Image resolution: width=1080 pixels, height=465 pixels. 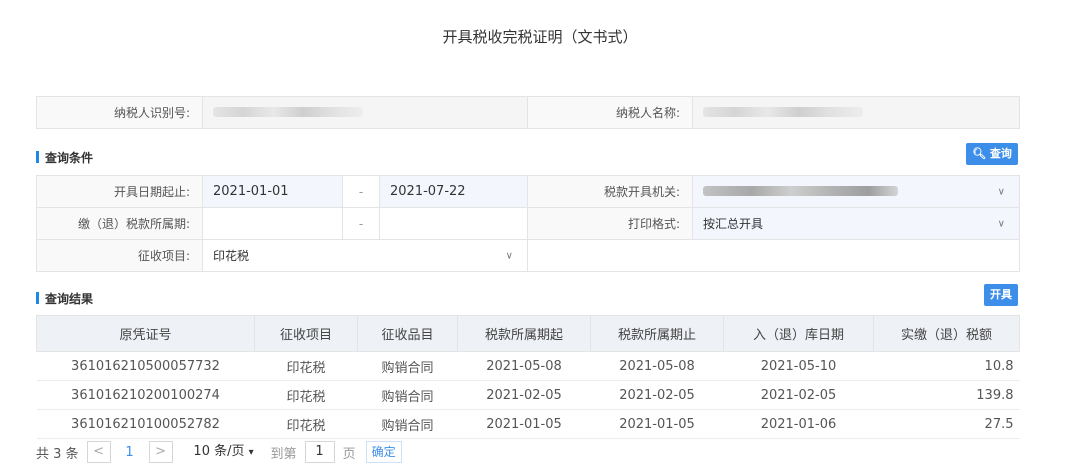 What do you see at coordinates (453, 191) in the screenshot?
I see `date-to-input: 2021-07-22` at bounding box center [453, 191].